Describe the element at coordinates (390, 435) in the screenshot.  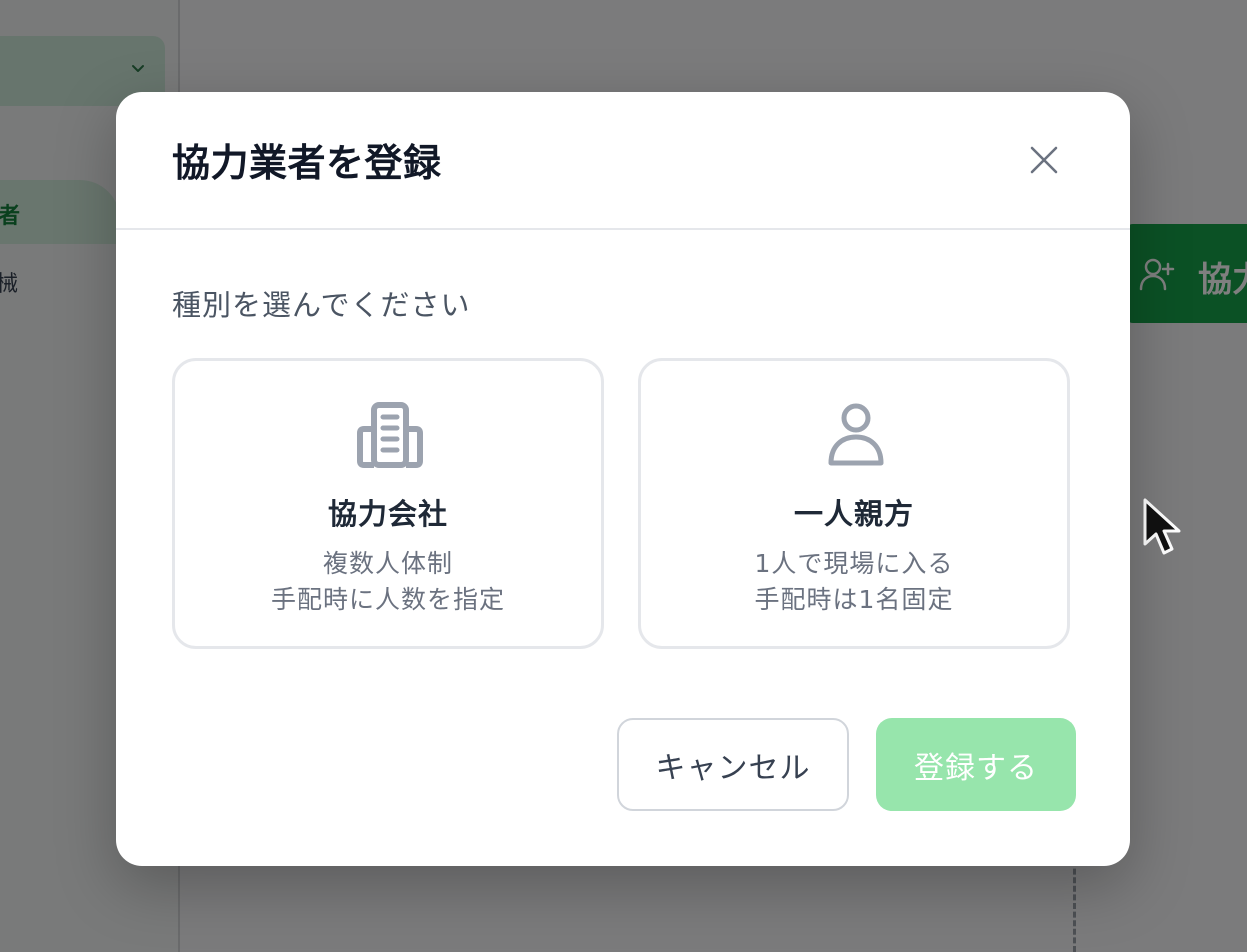
I see `building-icon` at that location.